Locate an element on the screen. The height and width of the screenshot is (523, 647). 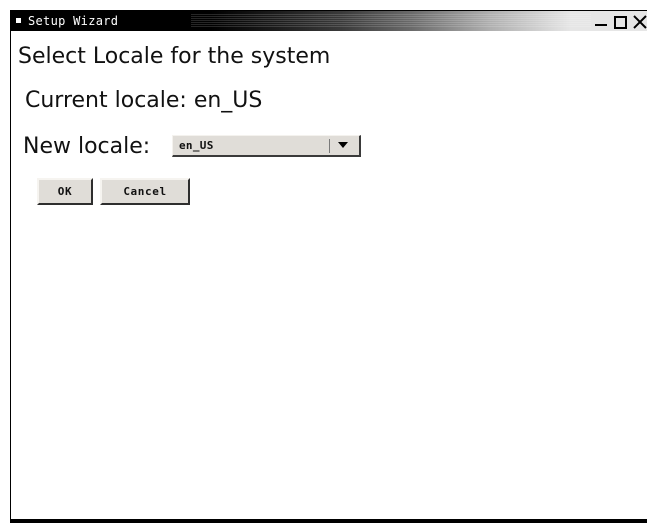
ok-button: OK is located at coordinates (65, 191).